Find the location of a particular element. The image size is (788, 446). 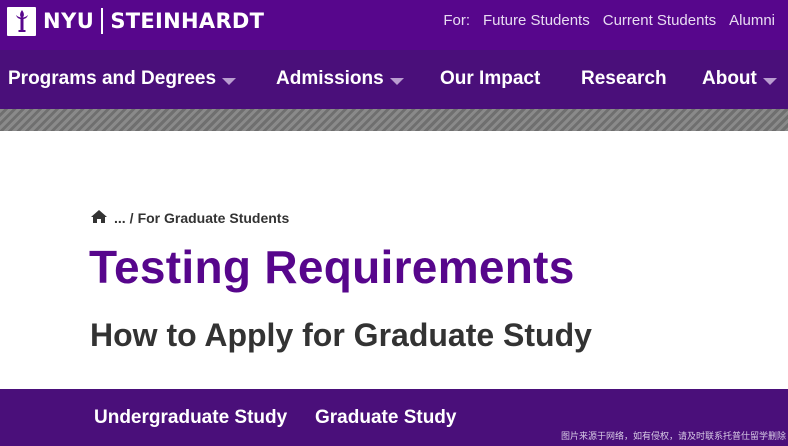

decorative-stripe is located at coordinates (394, 120).